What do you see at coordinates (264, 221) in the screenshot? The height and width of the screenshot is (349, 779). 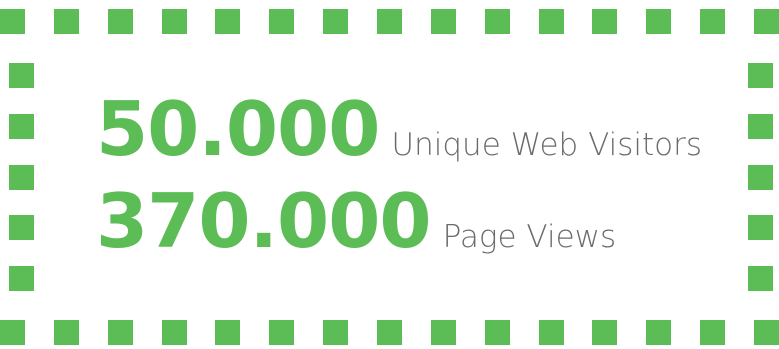 I see `page-views-value: 370.000` at bounding box center [264, 221].